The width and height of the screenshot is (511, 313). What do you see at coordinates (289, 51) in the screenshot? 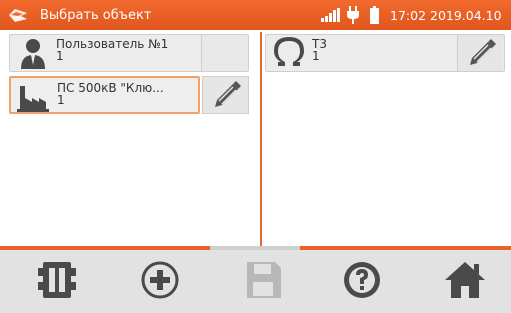
I see `omega-icon` at bounding box center [289, 51].